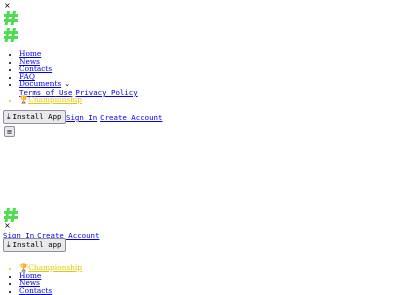 This screenshot has width=400, height=295. Describe the element at coordinates (35, 290) in the screenshot. I see `mobile-nav-link-contacts: Contacts` at that location.